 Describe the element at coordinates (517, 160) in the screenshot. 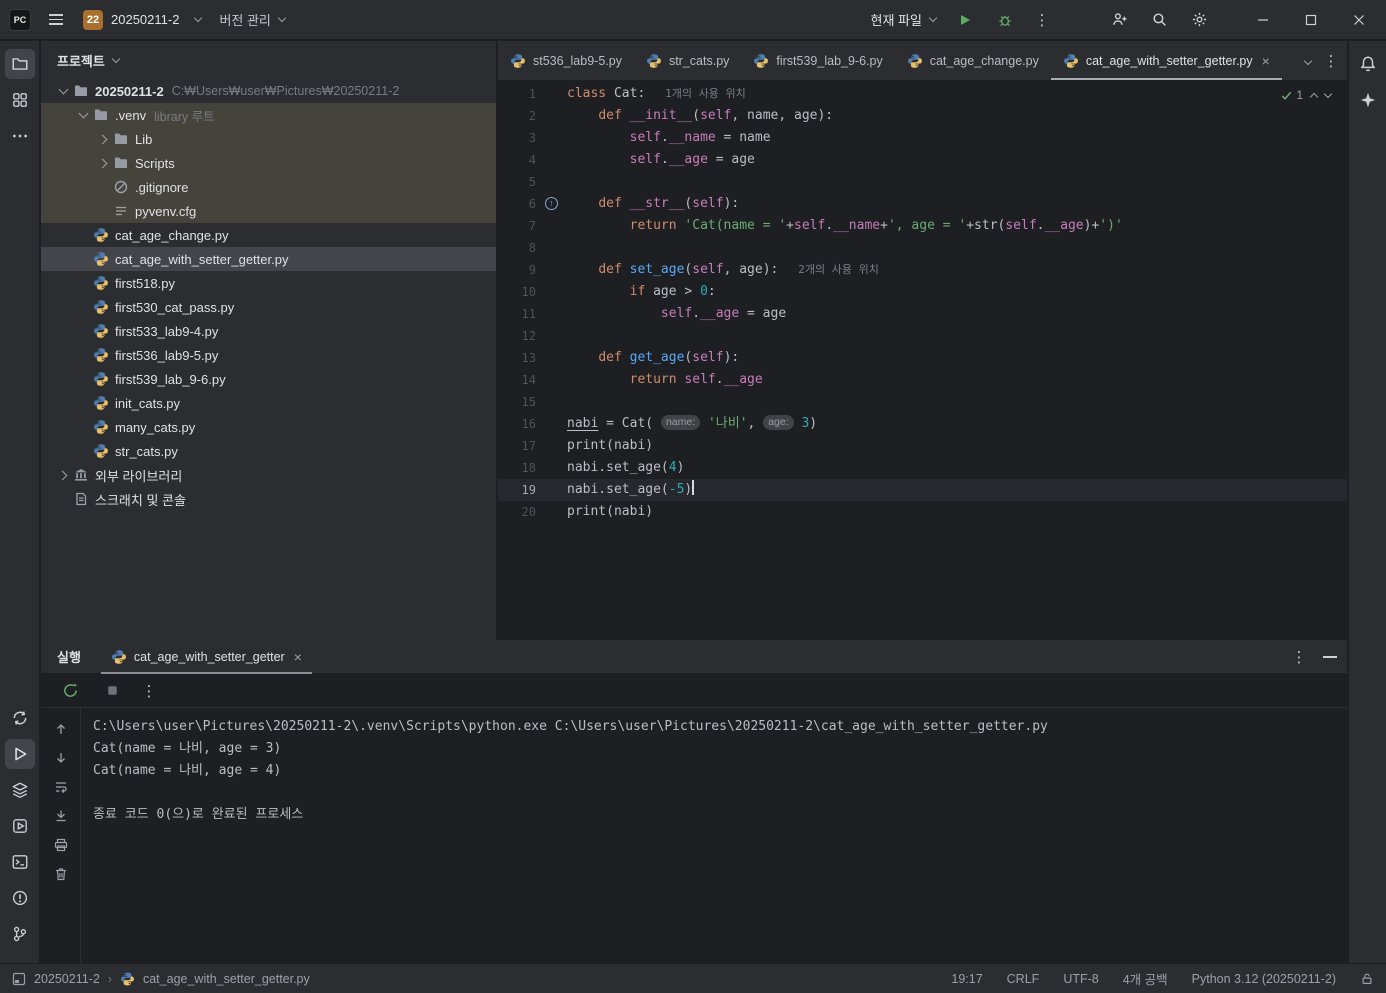

I see `line-number: 4` at that location.